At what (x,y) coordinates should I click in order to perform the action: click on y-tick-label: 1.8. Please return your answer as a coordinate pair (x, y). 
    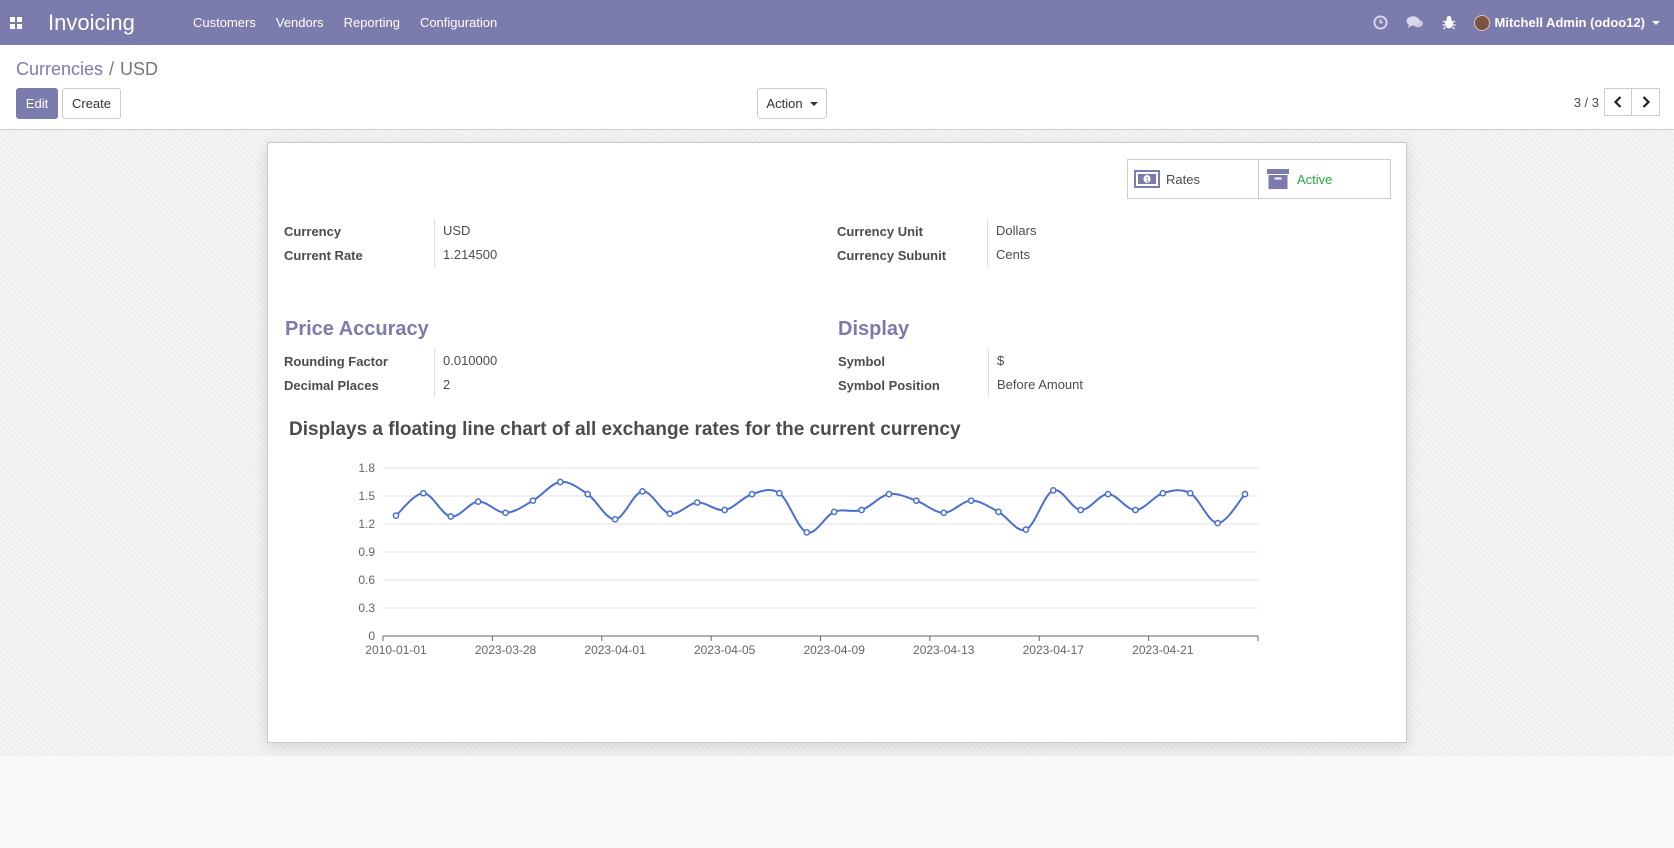
    Looking at the image, I should click on (366, 468).